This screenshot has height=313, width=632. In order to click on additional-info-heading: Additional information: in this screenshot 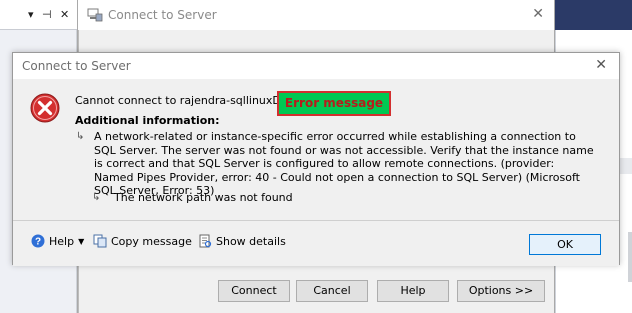, I will do `click(147, 120)`.